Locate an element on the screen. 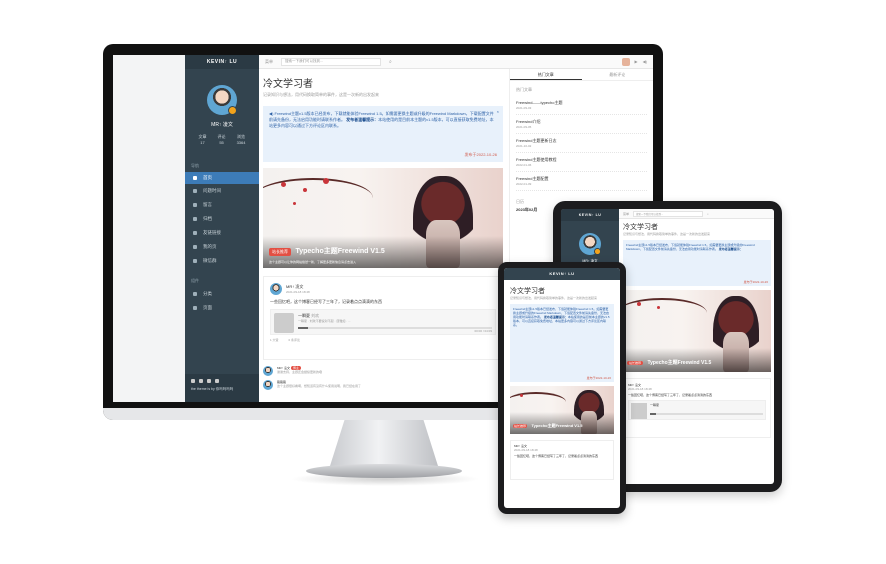 This screenshot has width=886, height=564. post-avatar is located at coordinates (276, 289).